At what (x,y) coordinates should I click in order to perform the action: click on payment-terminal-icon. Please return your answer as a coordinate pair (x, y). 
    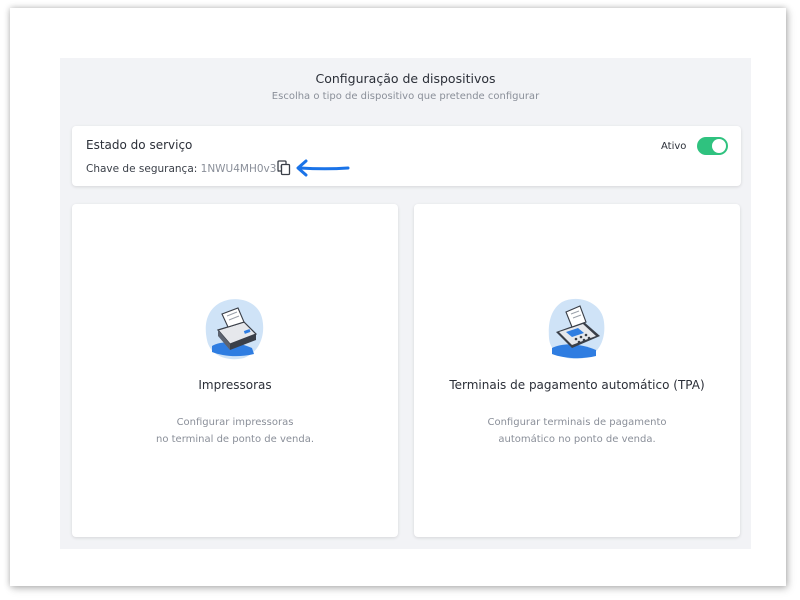
    Looking at the image, I should click on (576, 329).